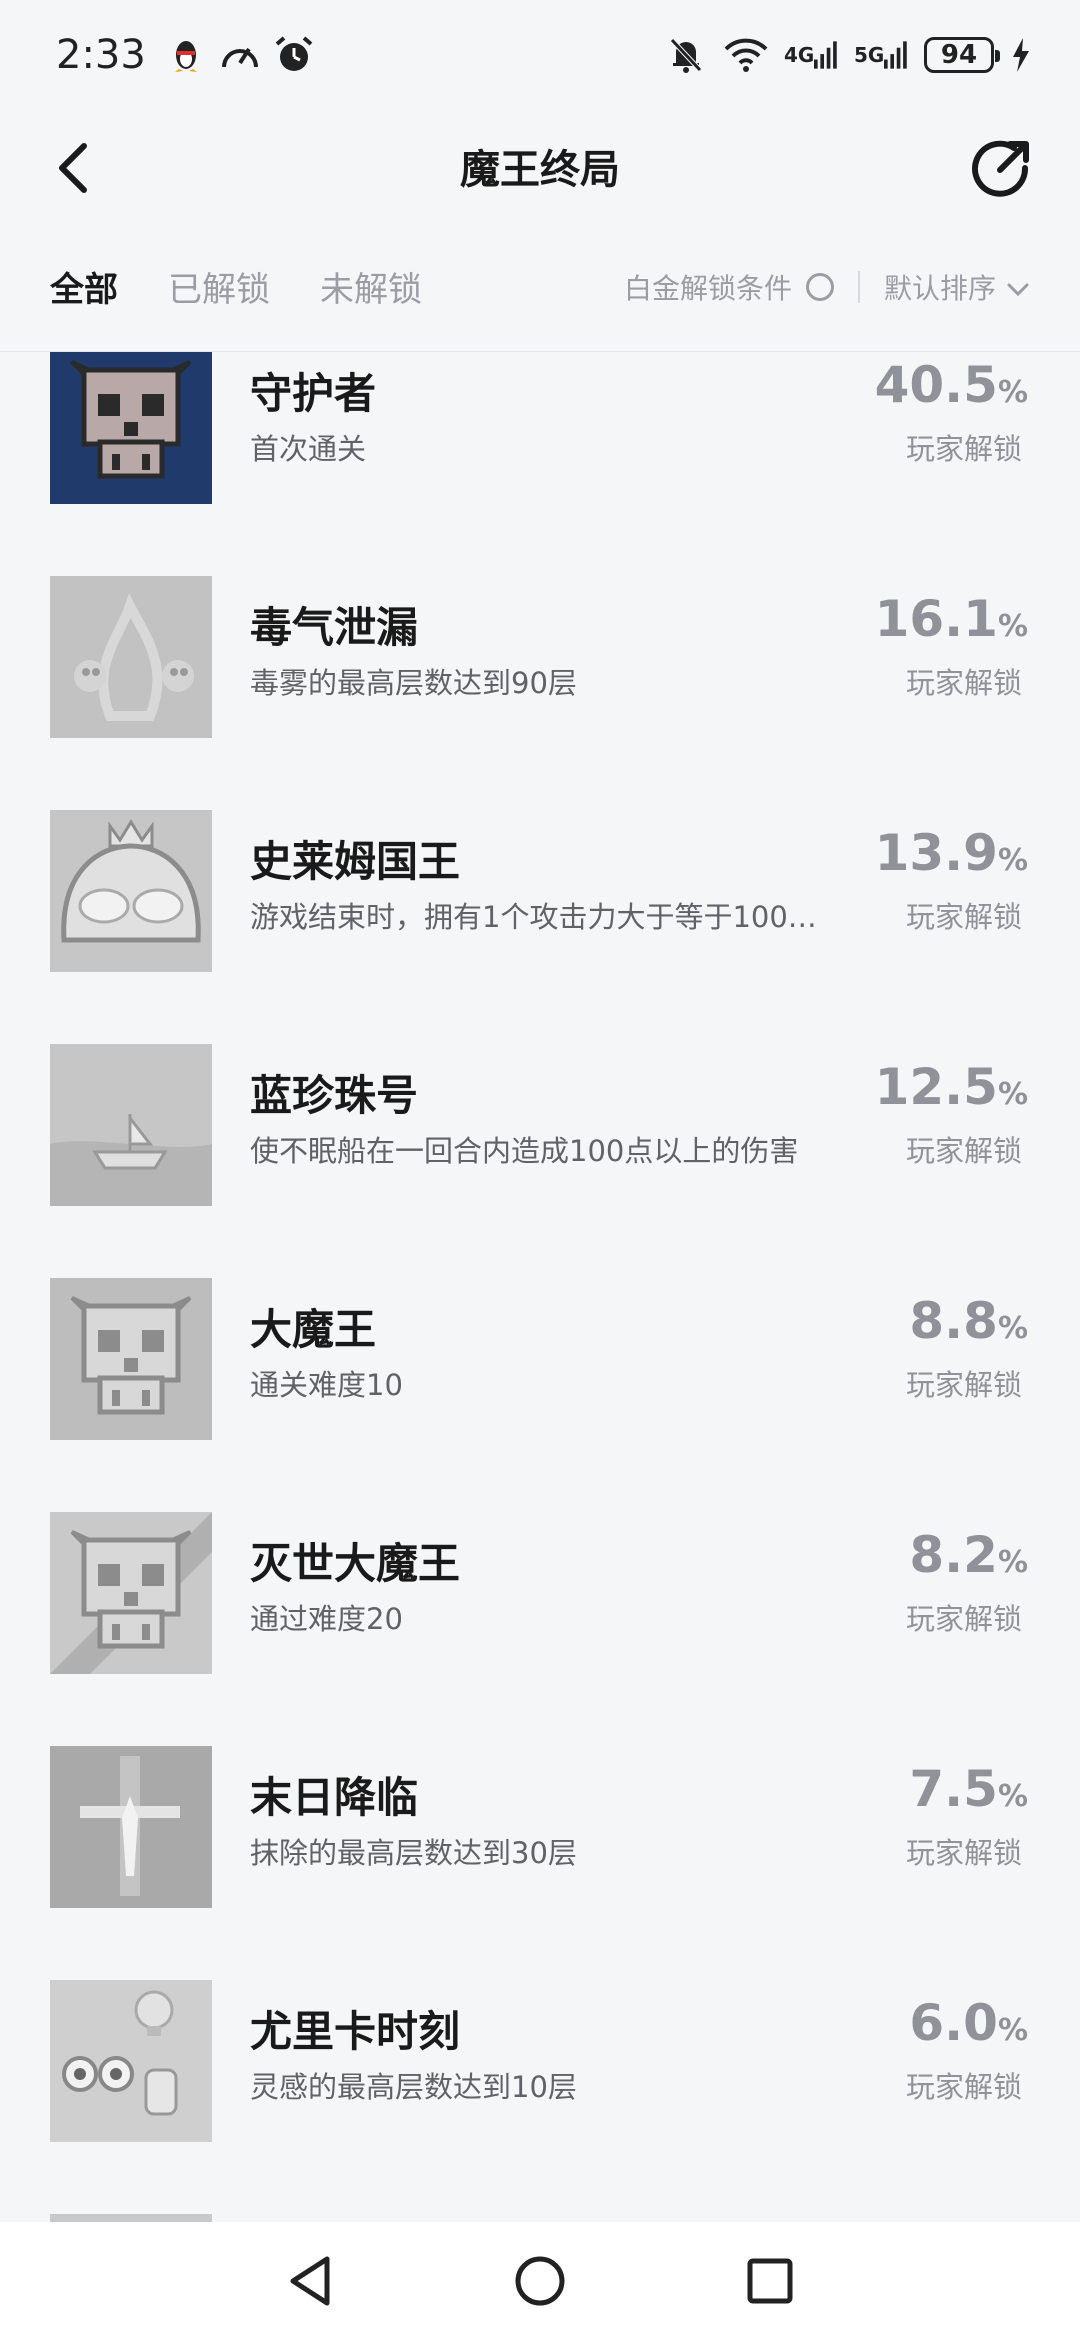 This screenshot has width=1080, height=2340. What do you see at coordinates (524, 1151) in the screenshot?
I see `achievement-desc: 使不眠船在一回合内造成100点以上的伤害` at bounding box center [524, 1151].